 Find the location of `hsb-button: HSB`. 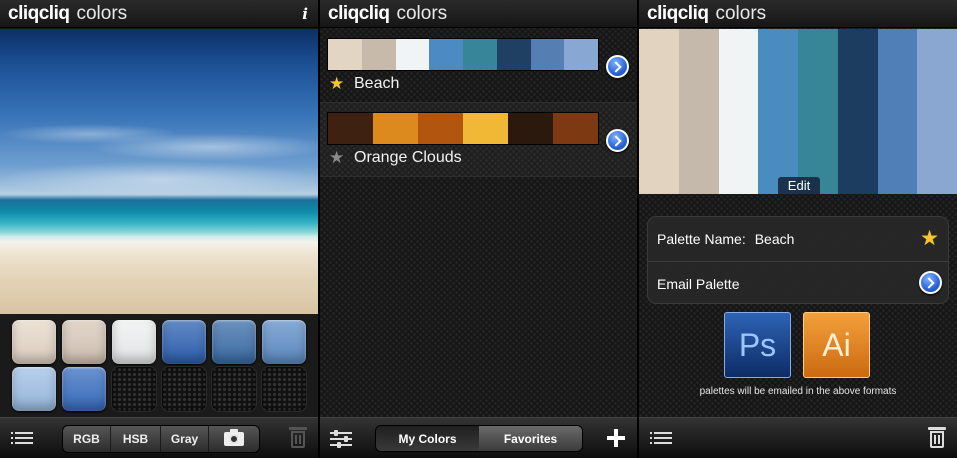

hsb-button: HSB is located at coordinates (136, 439).